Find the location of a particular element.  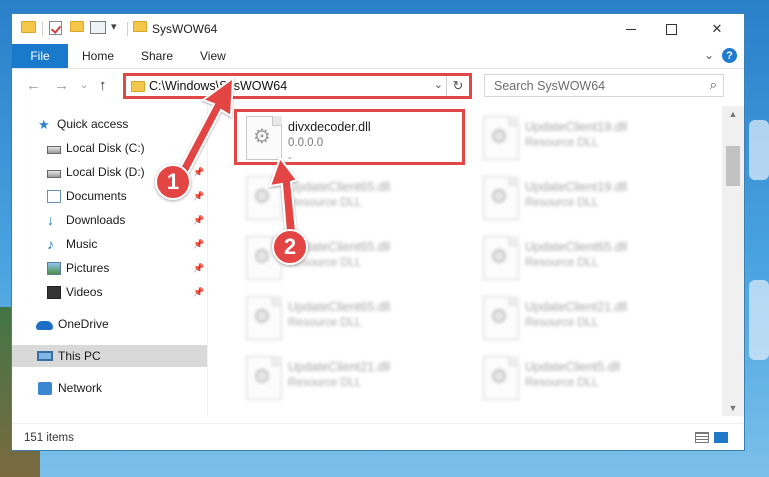

sidebar-item-local-disk-c: Local Disk (C:) 📌 is located at coordinates (109, 148).